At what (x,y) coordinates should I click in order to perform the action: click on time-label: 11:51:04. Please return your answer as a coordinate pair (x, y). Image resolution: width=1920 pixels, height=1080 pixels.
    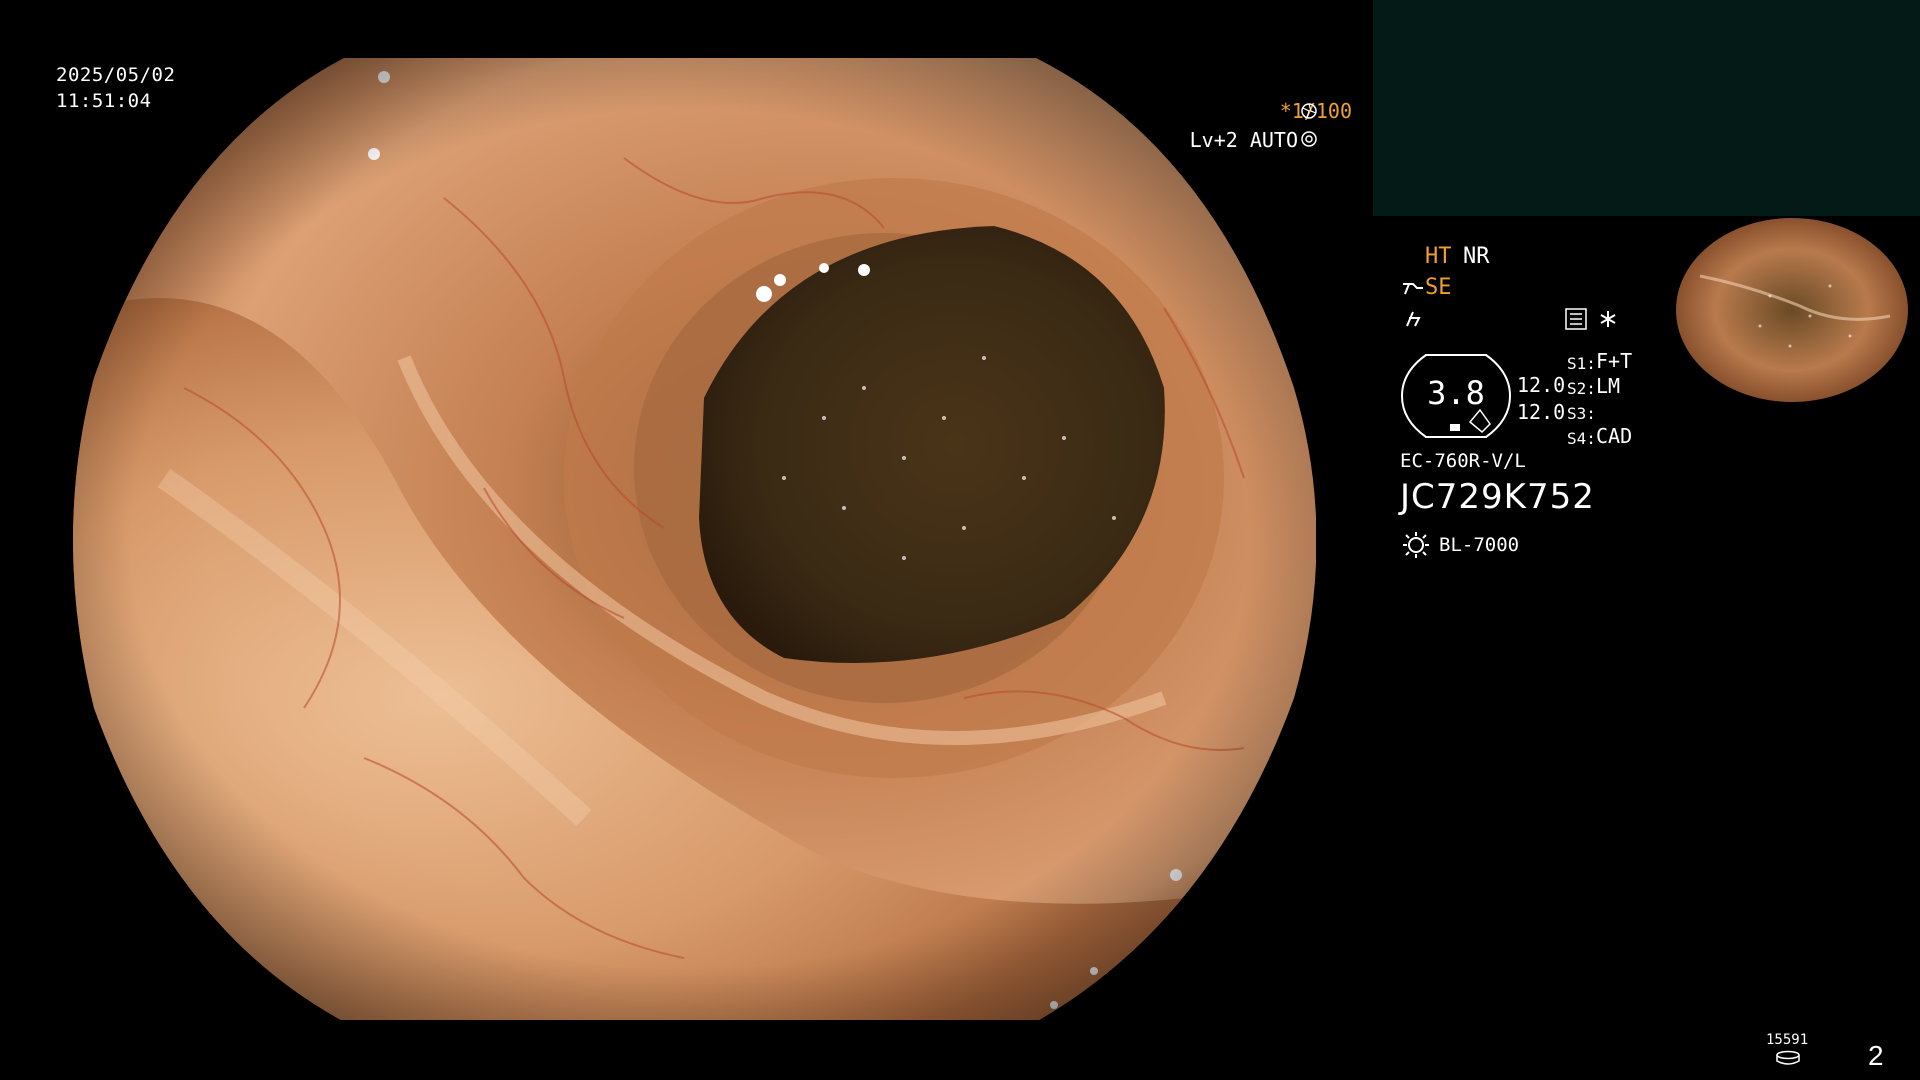
    Looking at the image, I should click on (104, 101).